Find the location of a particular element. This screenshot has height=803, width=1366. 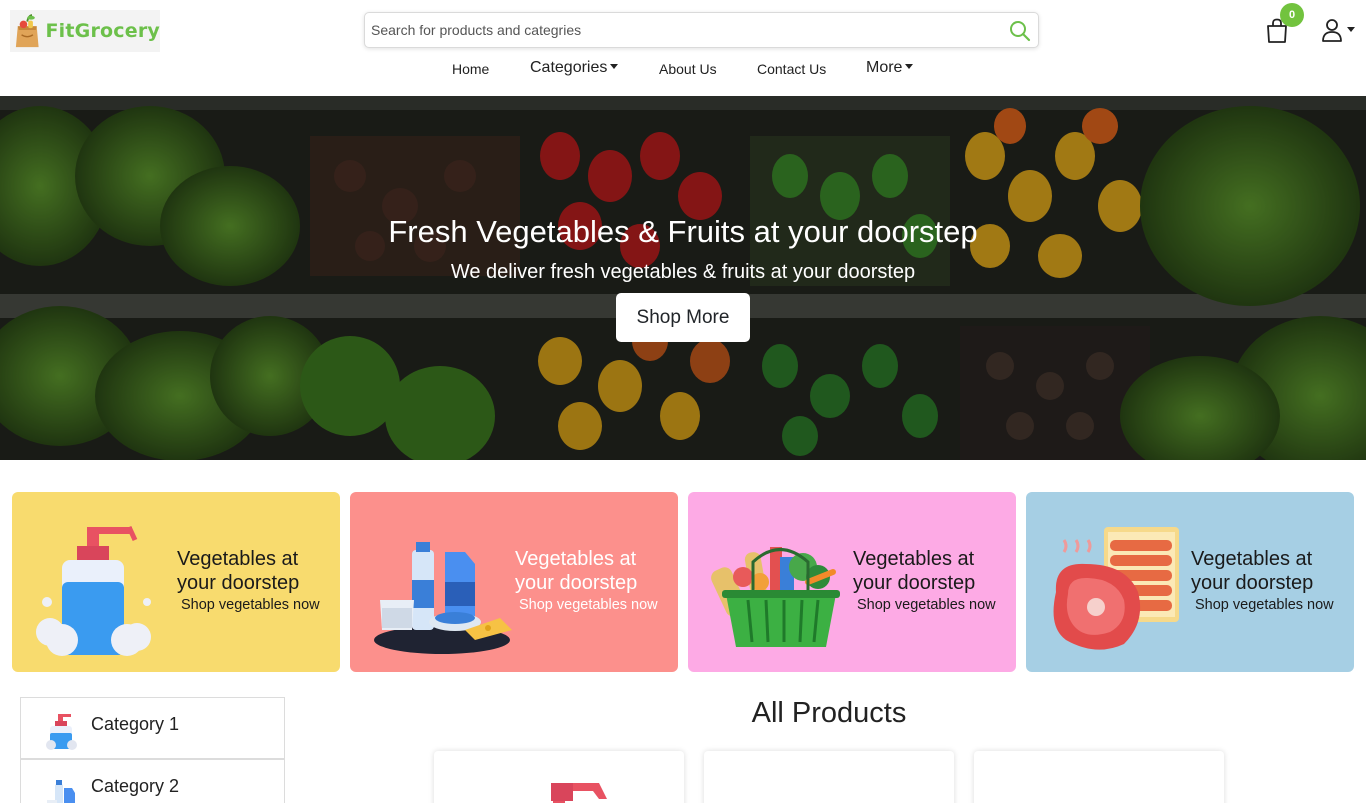

product-image is located at coordinates (579, 793).